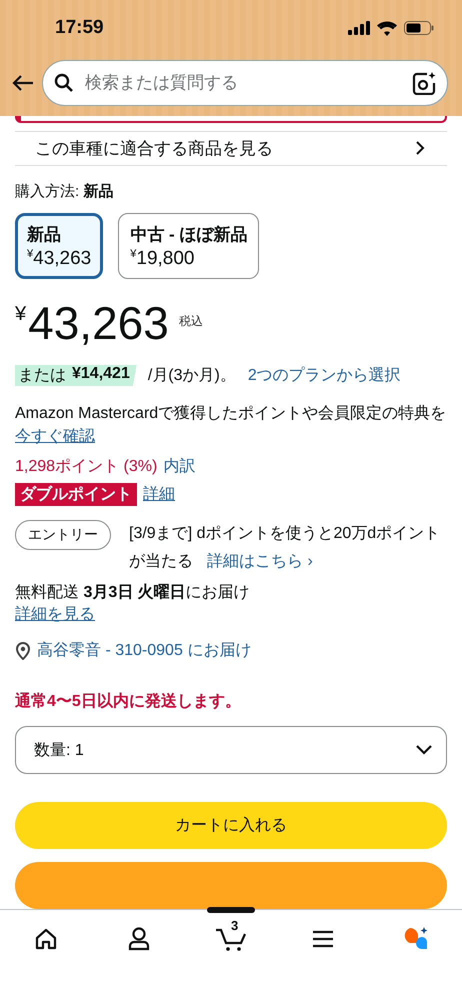 The width and height of the screenshot is (462, 999). I want to click on option-card: 新品 ¥43,263, so click(59, 246).